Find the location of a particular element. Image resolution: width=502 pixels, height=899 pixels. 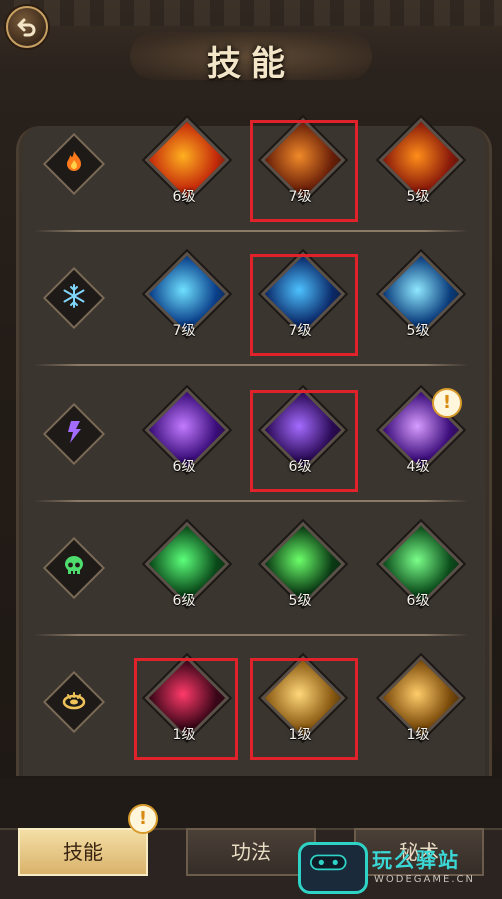

light-ring-icon is located at coordinates (74, 700).